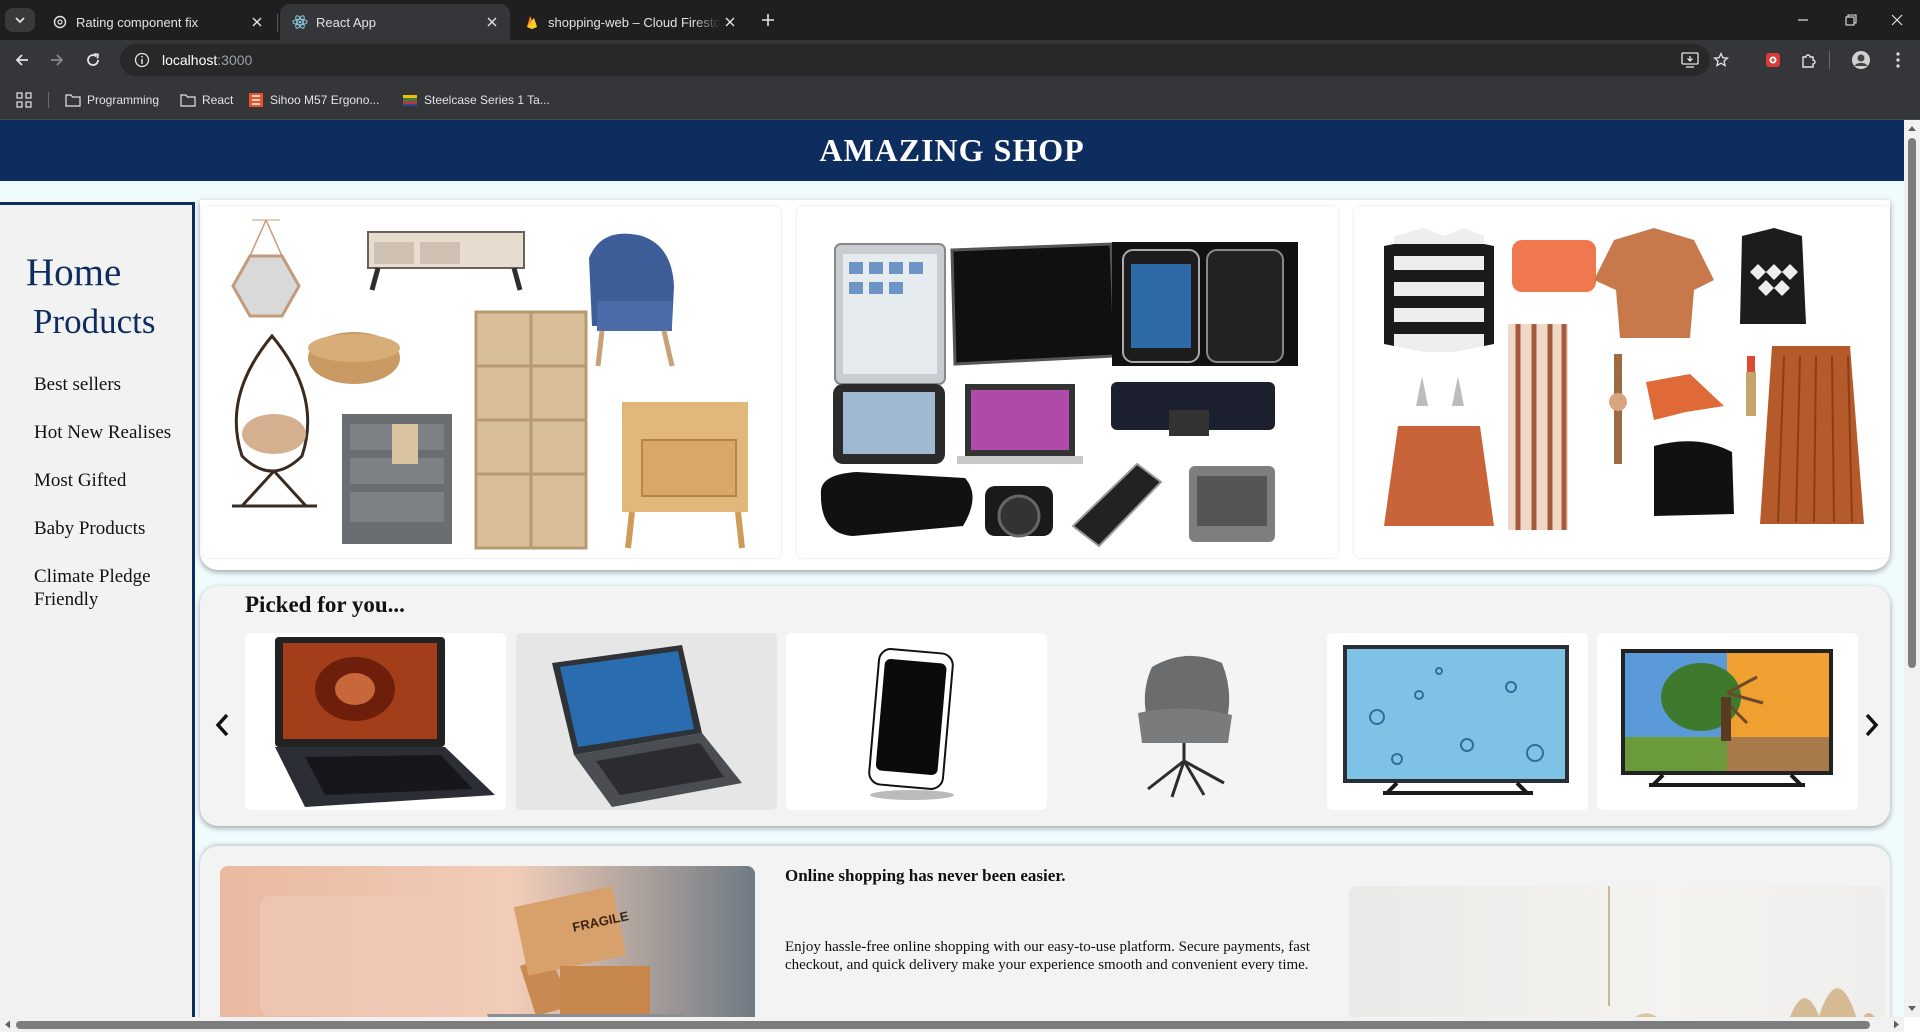 The image size is (1920, 1032). I want to click on sidebar-products-heading: Products, so click(94, 322).